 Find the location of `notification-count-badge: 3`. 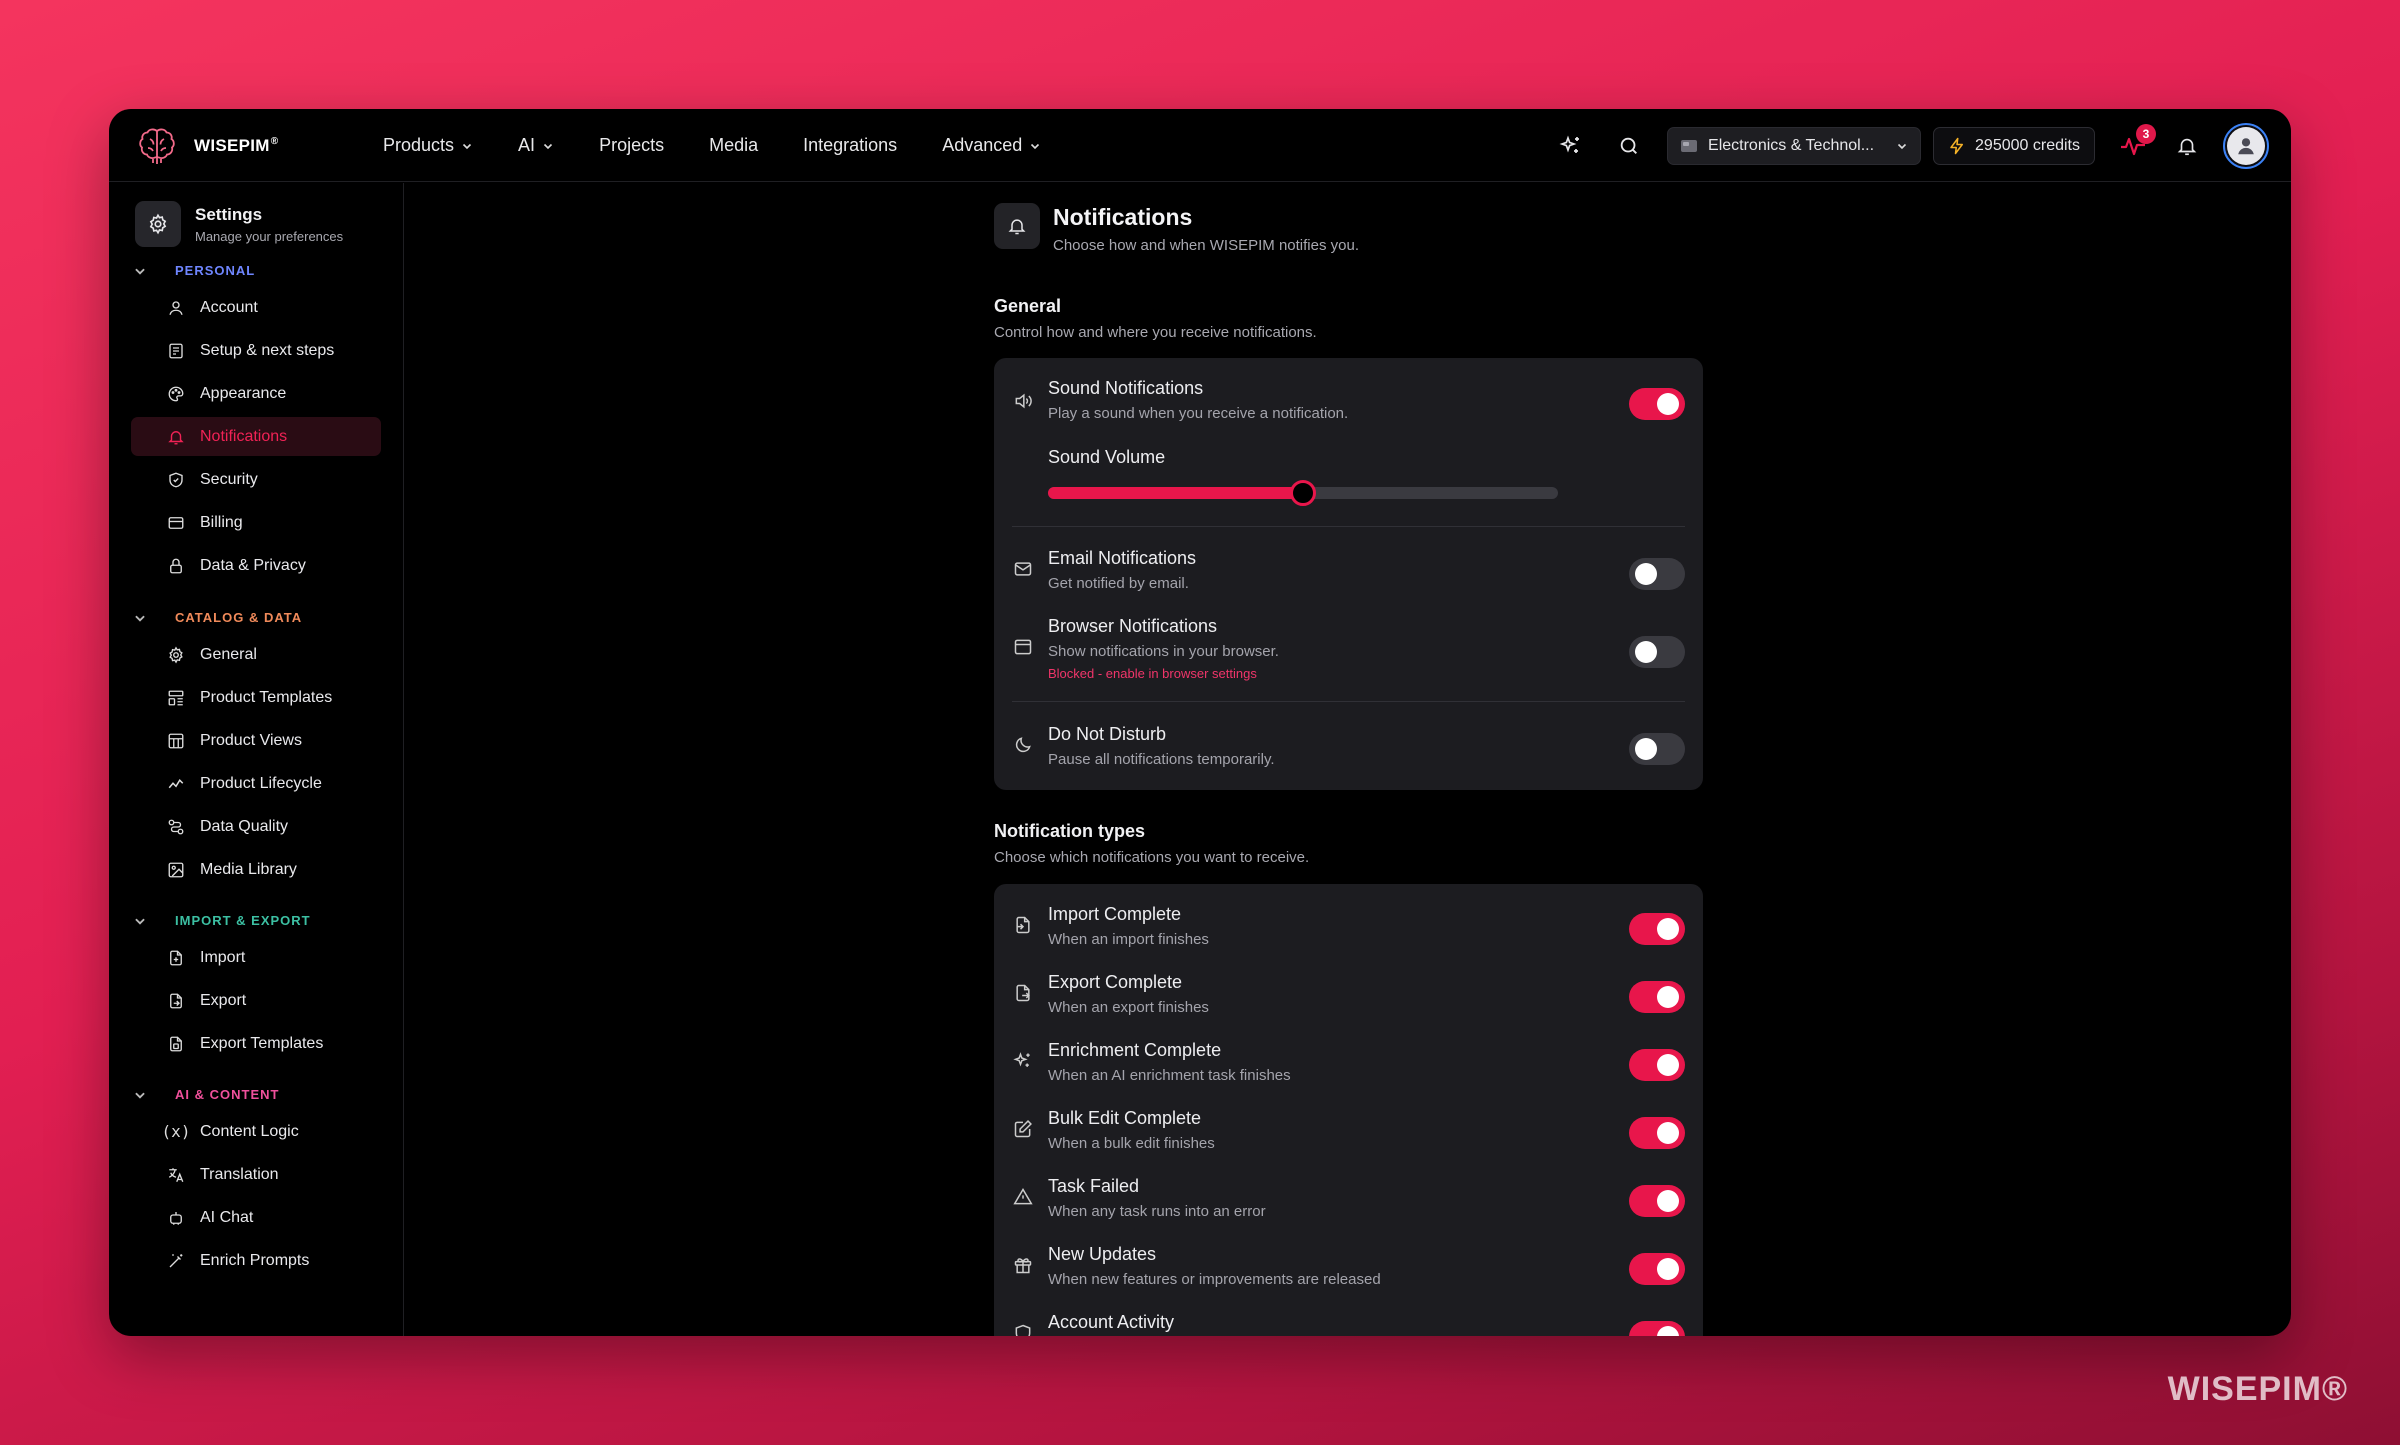

notification-count-badge: 3 is located at coordinates (2146, 133).